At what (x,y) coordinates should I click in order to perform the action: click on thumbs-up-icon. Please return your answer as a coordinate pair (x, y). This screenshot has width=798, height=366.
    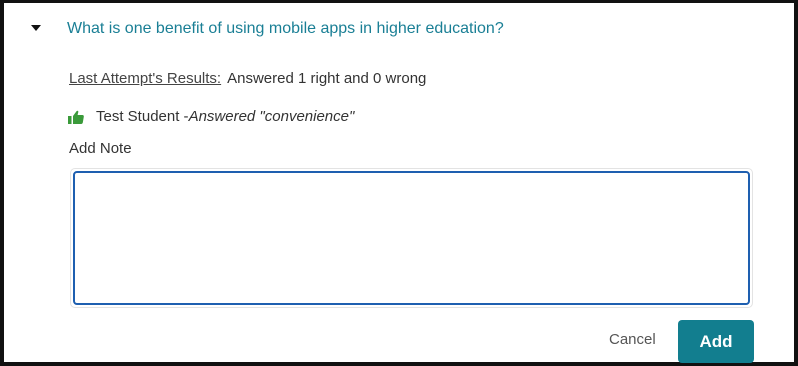
    Looking at the image, I should click on (76, 117).